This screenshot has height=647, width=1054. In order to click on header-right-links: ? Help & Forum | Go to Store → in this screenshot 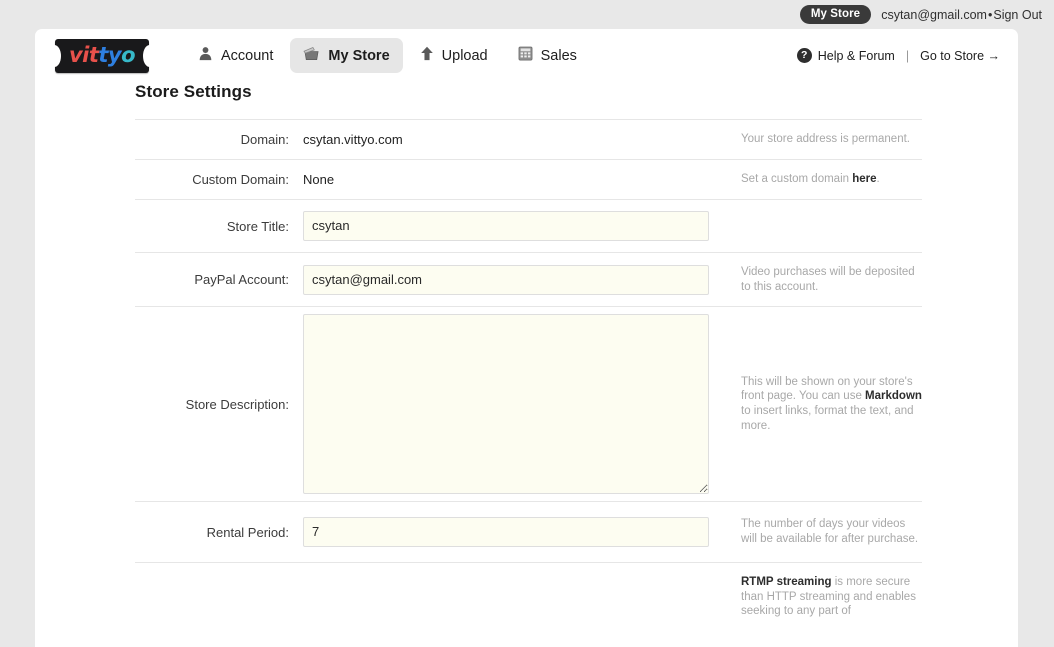, I will do `click(898, 55)`.